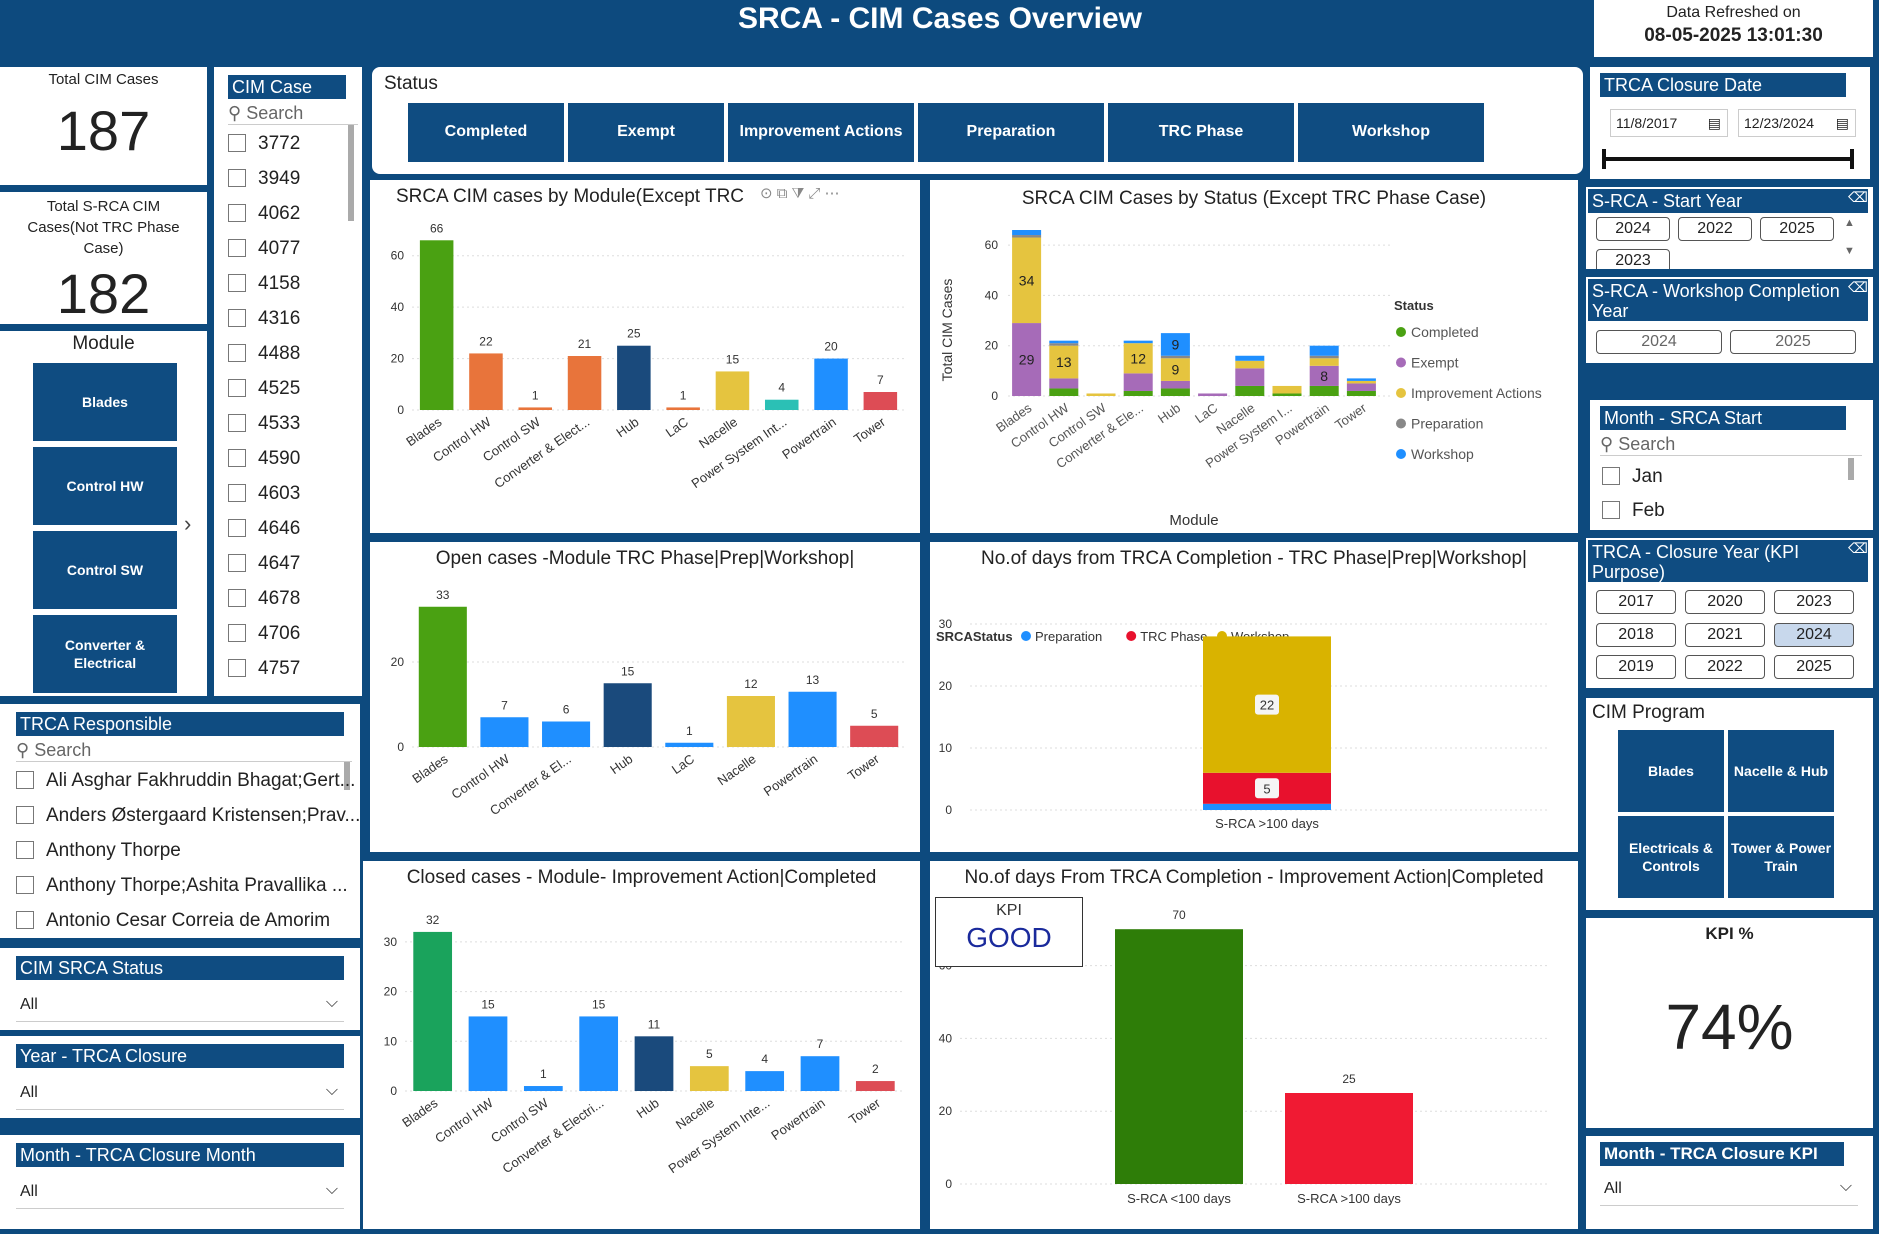  Describe the element at coordinates (264, 634) in the screenshot. I see `cim-case-item: 4706` at that location.